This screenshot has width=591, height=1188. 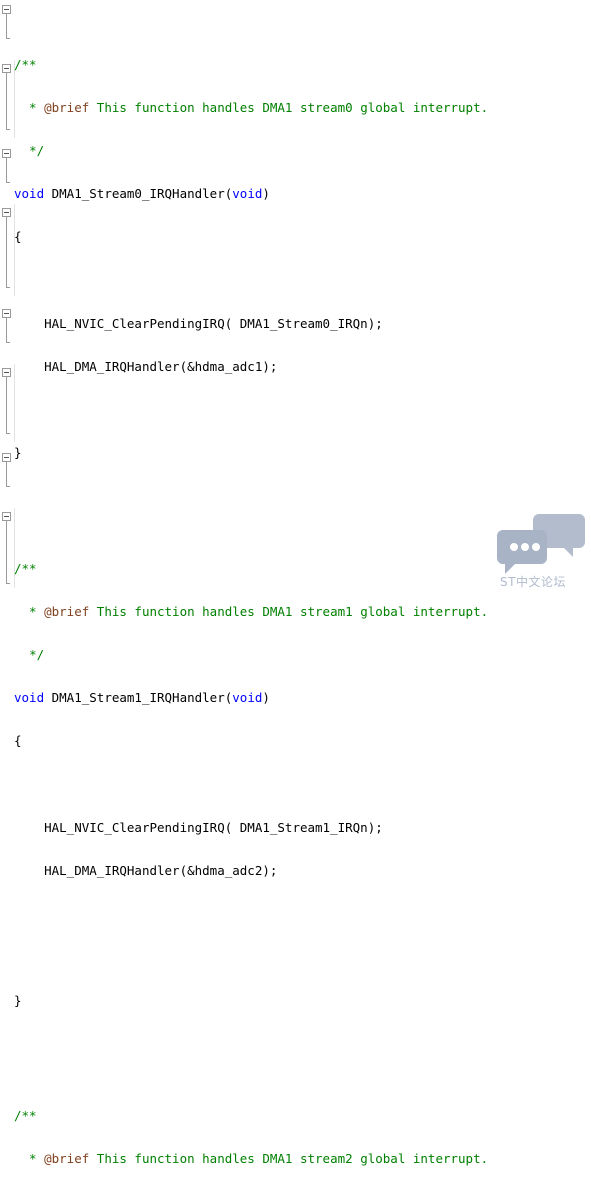 What do you see at coordinates (138, 698) in the screenshot?
I see `function-name: DMA1_Stream1_IRQHandler(` at bounding box center [138, 698].